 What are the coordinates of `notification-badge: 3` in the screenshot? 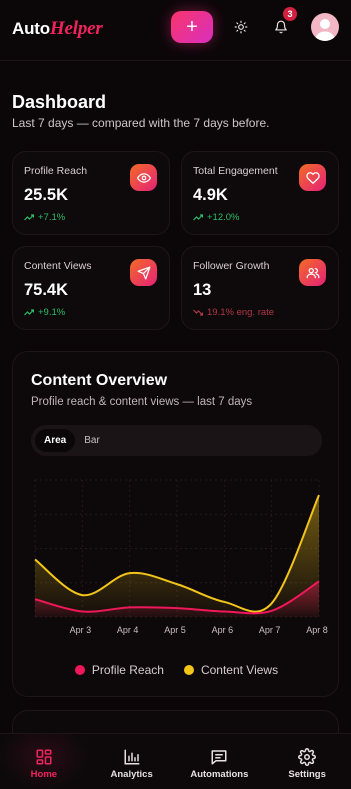 It's located at (290, 14).